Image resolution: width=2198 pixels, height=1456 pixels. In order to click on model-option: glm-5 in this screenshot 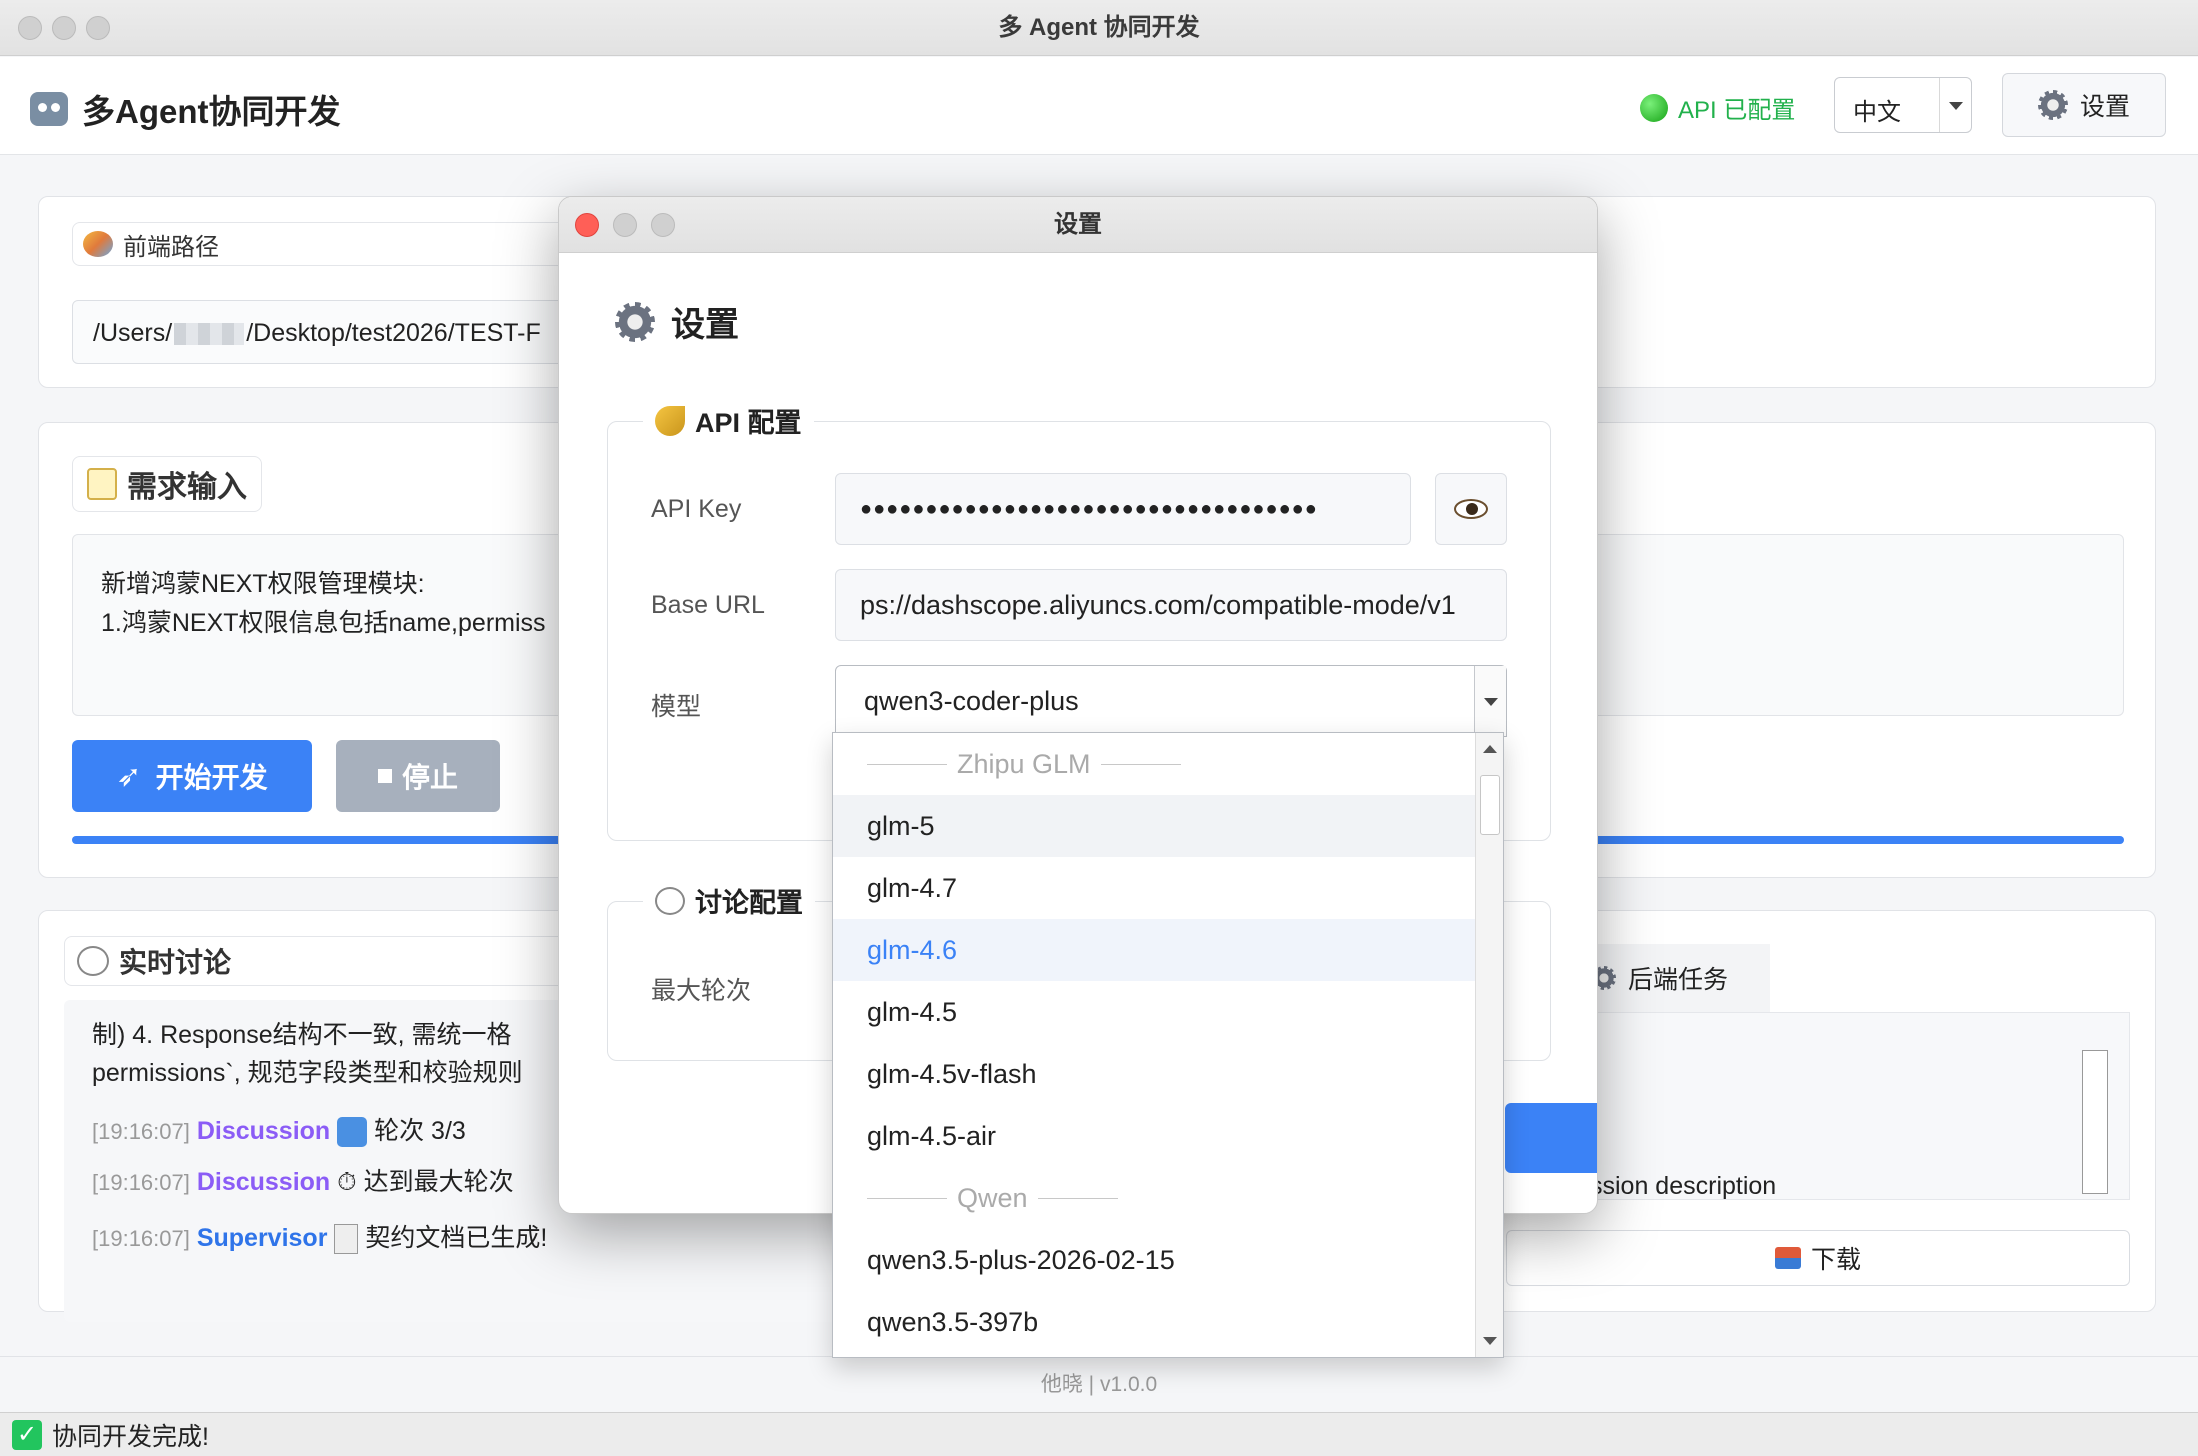, I will do `click(1155, 826)`.